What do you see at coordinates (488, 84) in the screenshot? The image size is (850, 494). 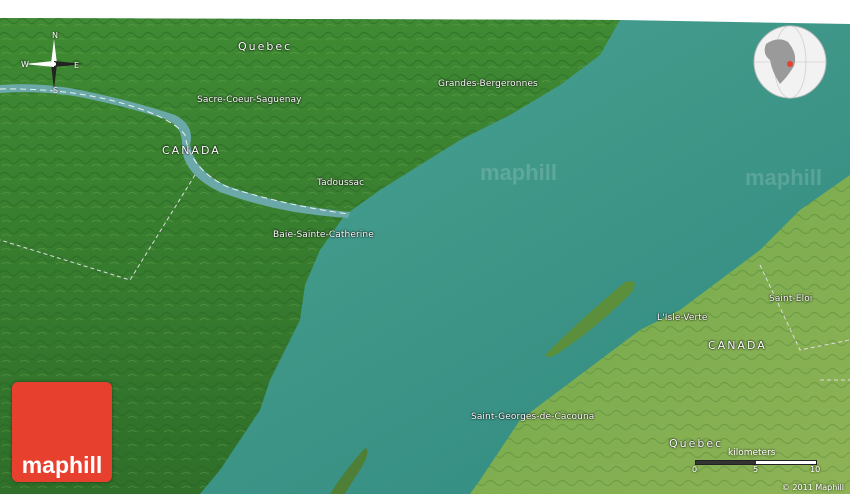 I see `place-label: Grandes-Bergeronnes` at bounding box center [488, 84].